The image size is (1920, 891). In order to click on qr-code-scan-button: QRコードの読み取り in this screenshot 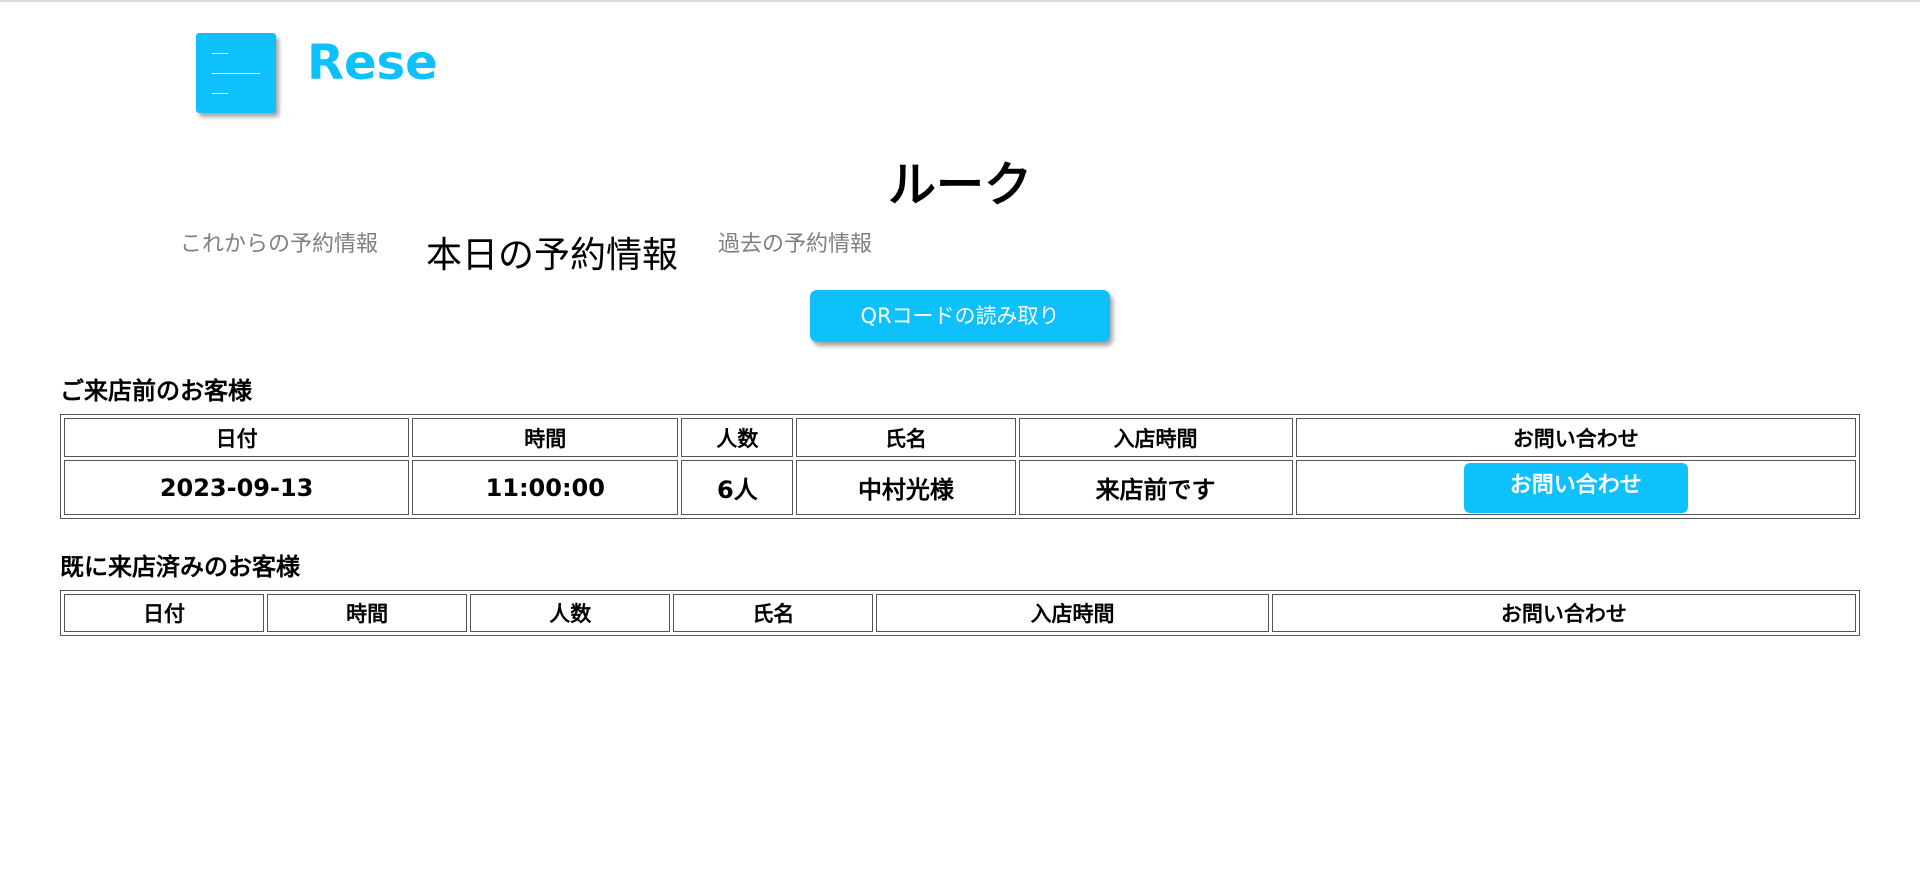, I will do `click(960, 316)`.